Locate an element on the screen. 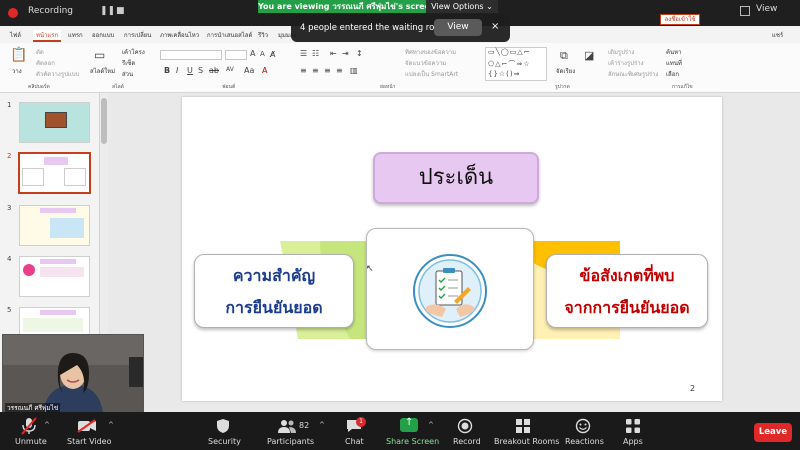  copy-button: คัดลอก is located at coordinates (45, 63).